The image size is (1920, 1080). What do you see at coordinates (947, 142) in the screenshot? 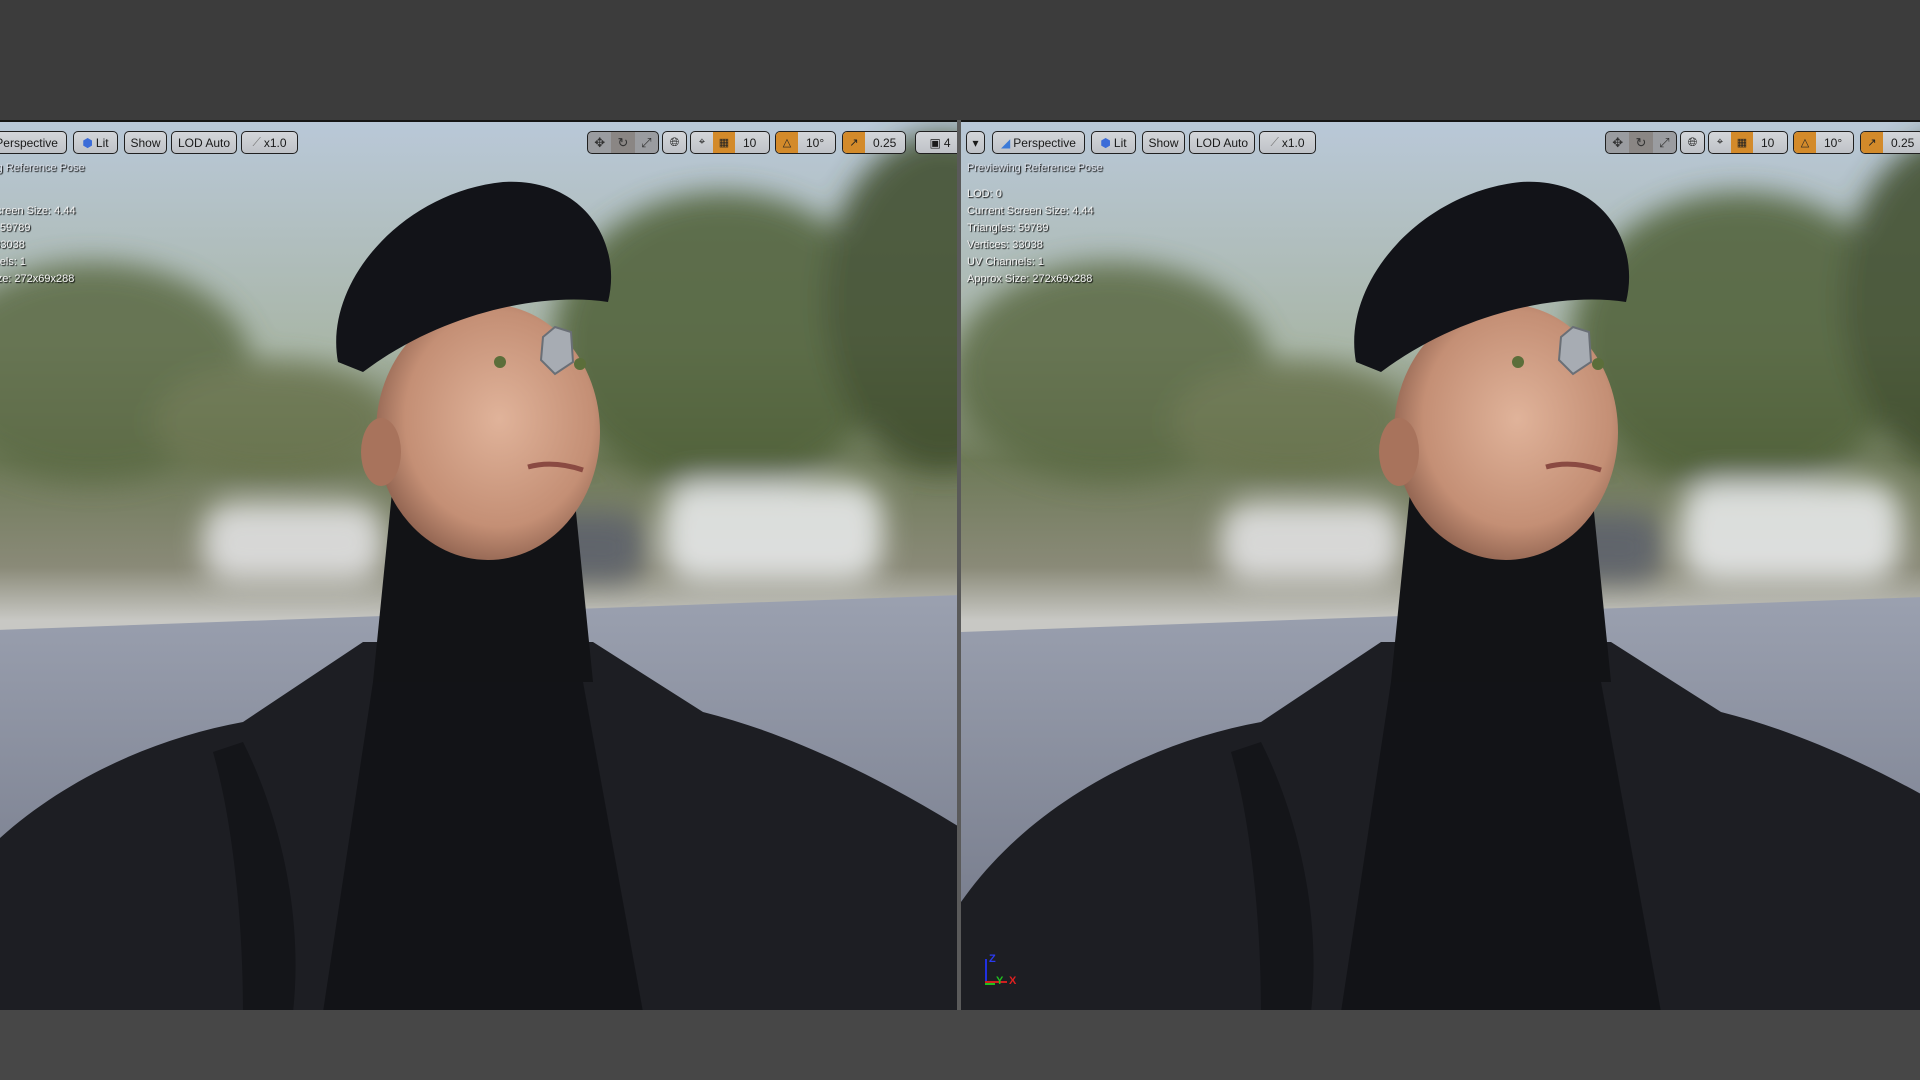
I see `camera-speed-value: 4` at bounding box center [947, 142].